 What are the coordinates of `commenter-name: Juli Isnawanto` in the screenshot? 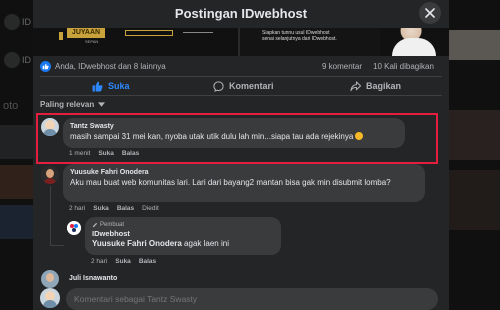 It's located at (93, 278).